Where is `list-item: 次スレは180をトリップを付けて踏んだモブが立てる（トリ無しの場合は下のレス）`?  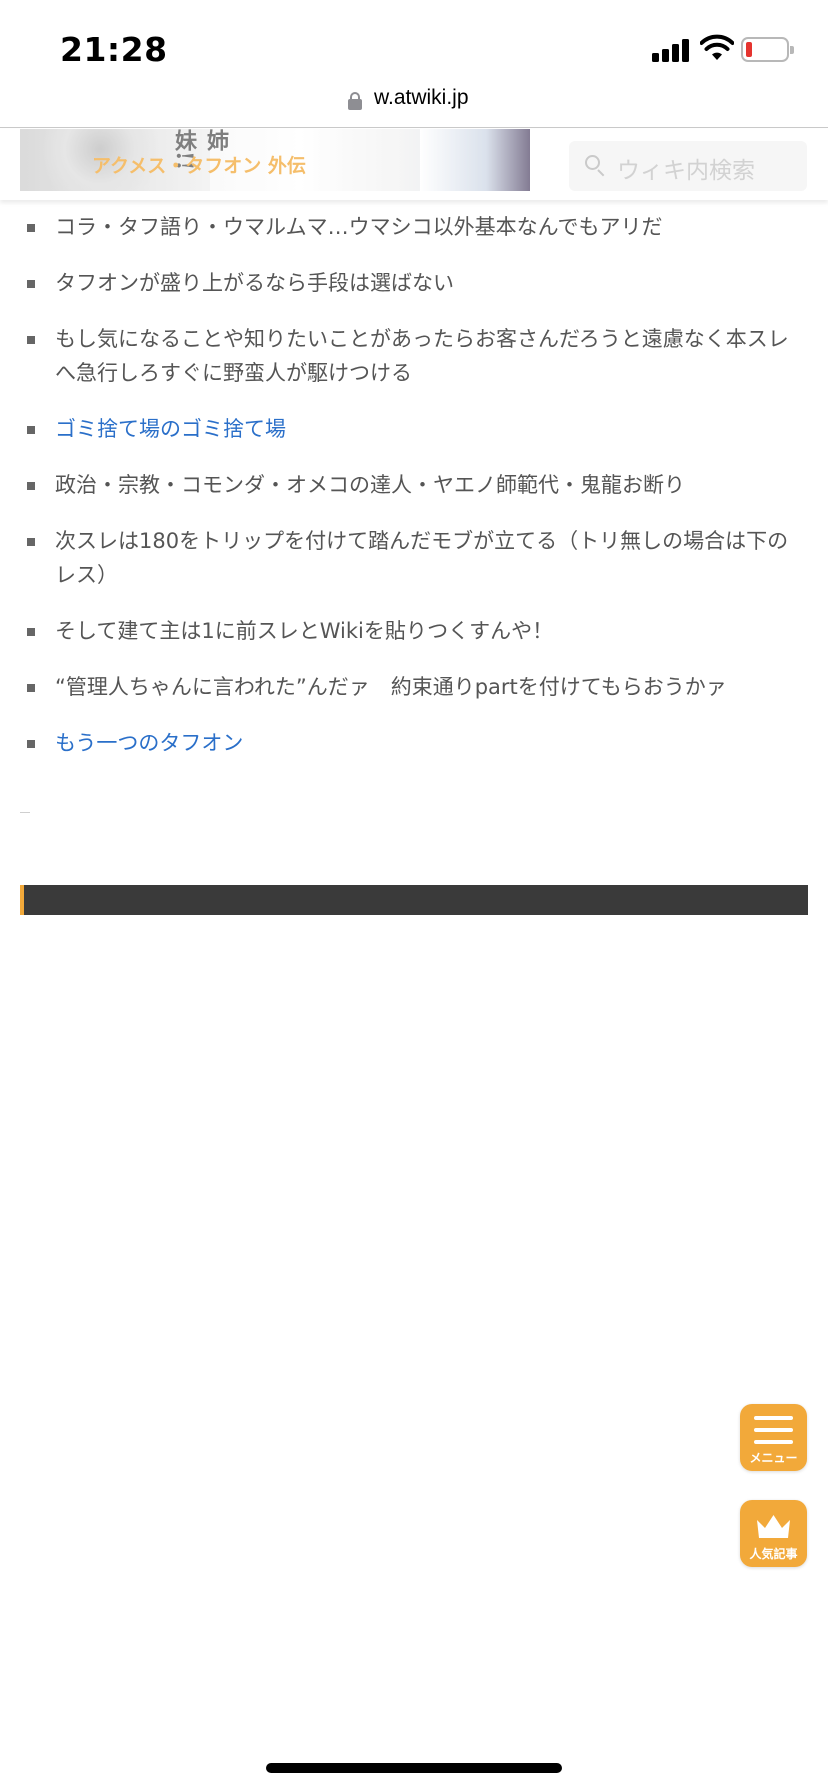 list-item: 次スレは180をトリップを付けて踏んだモブが立てる（トリ無しの場合は下のレス） is located at coordinates (415, 558).